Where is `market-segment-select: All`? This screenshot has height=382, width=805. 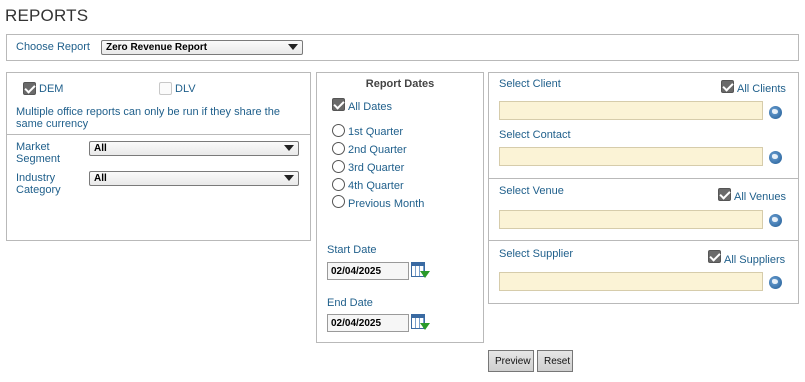 market-segment-select: All is located at coordinates (194, 148).